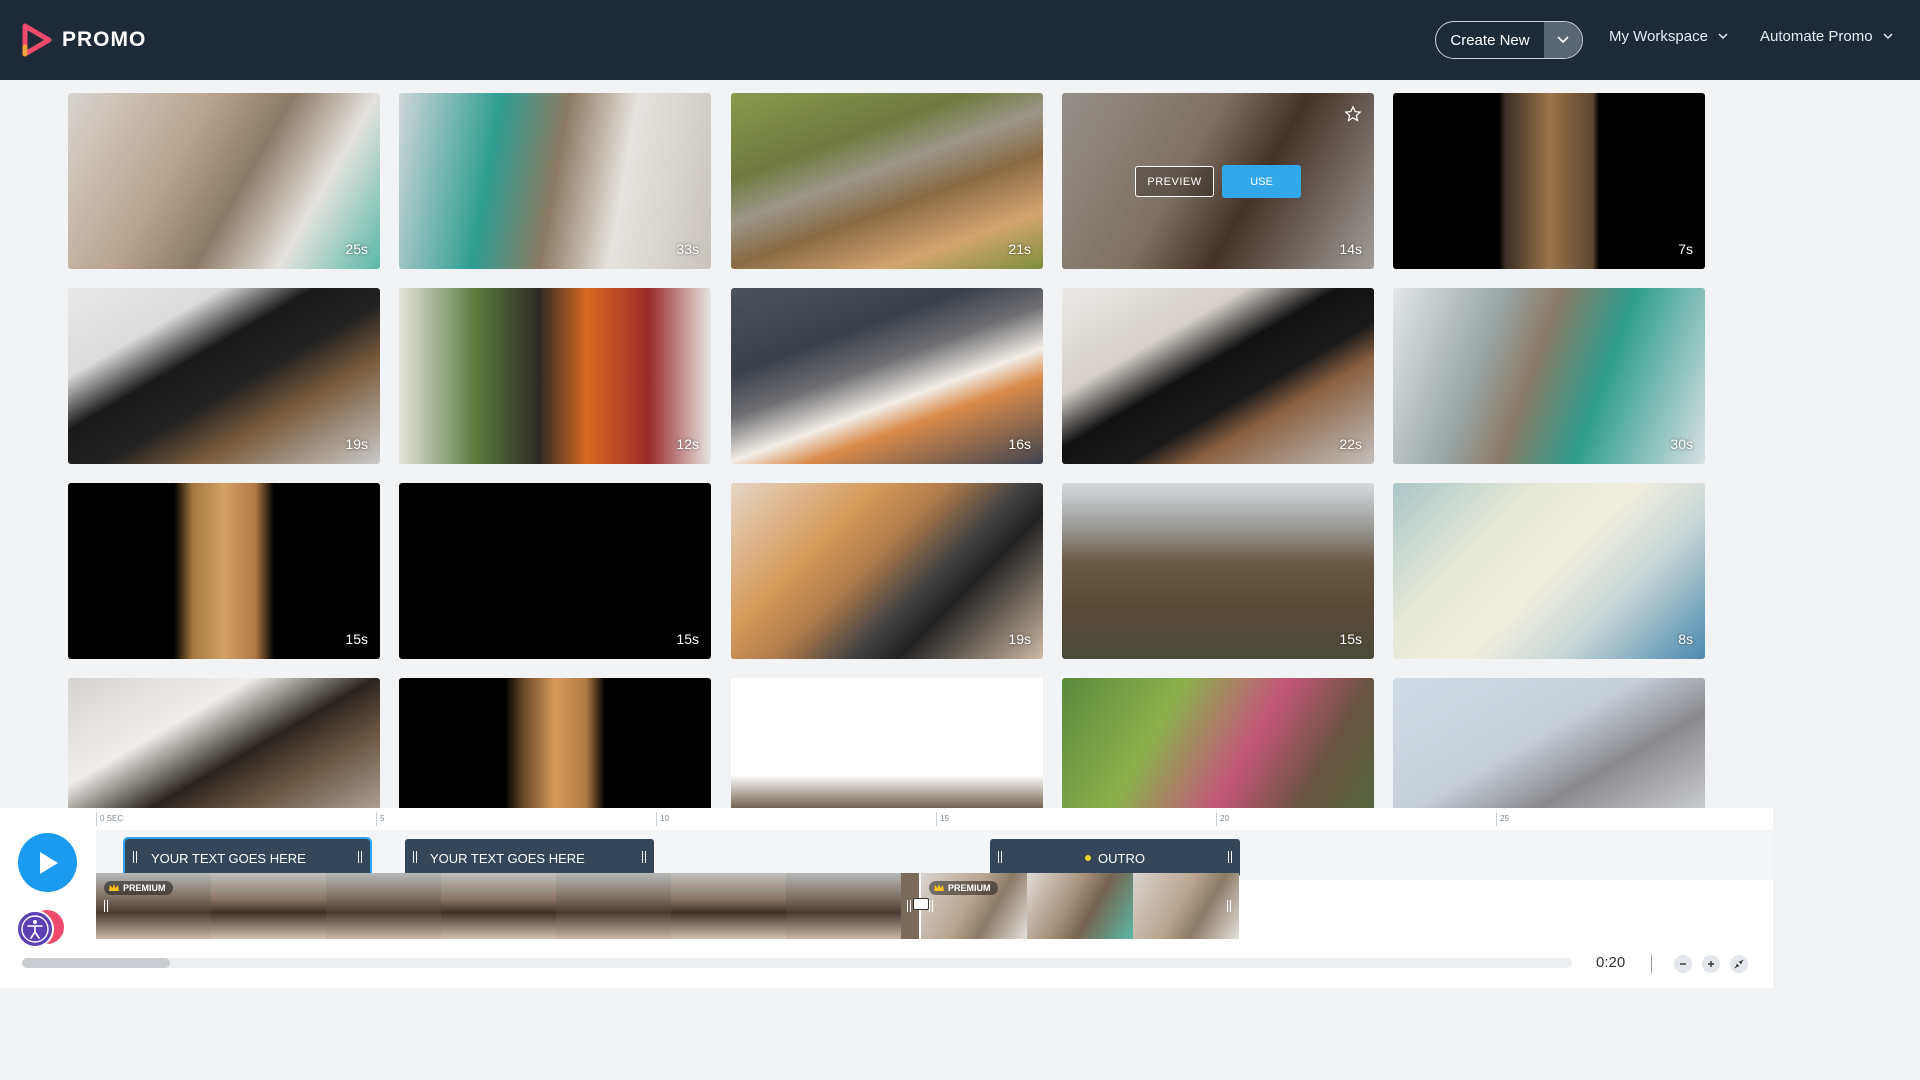  Describe the element at coordinates (887, 181) in the screenshot. I see `video-thumbnail: 21s` at that location.